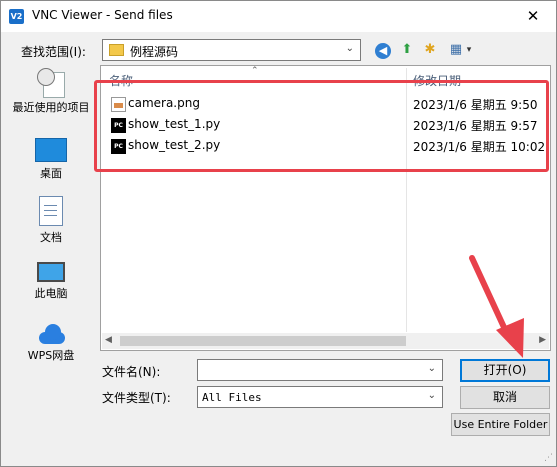  I want to click on folder-icon, so click(116, 50).